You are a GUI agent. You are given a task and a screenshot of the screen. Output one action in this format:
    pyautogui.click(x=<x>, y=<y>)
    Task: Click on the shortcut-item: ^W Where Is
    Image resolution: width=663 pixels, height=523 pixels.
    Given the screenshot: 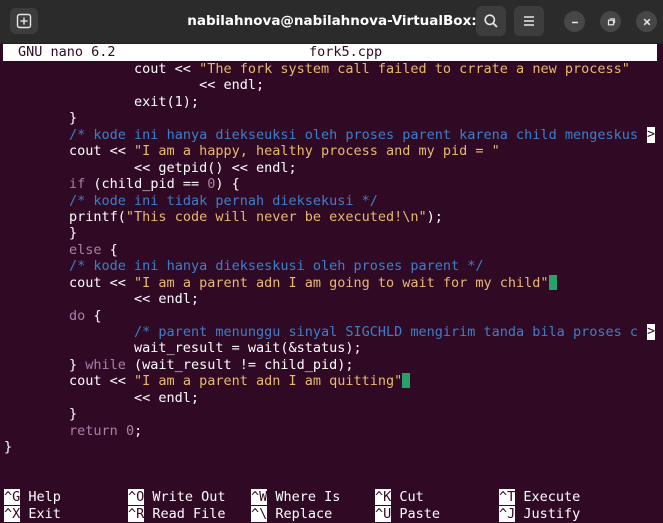 What is the action you would take?
    pyautogui.click(x=295, y=497)
    